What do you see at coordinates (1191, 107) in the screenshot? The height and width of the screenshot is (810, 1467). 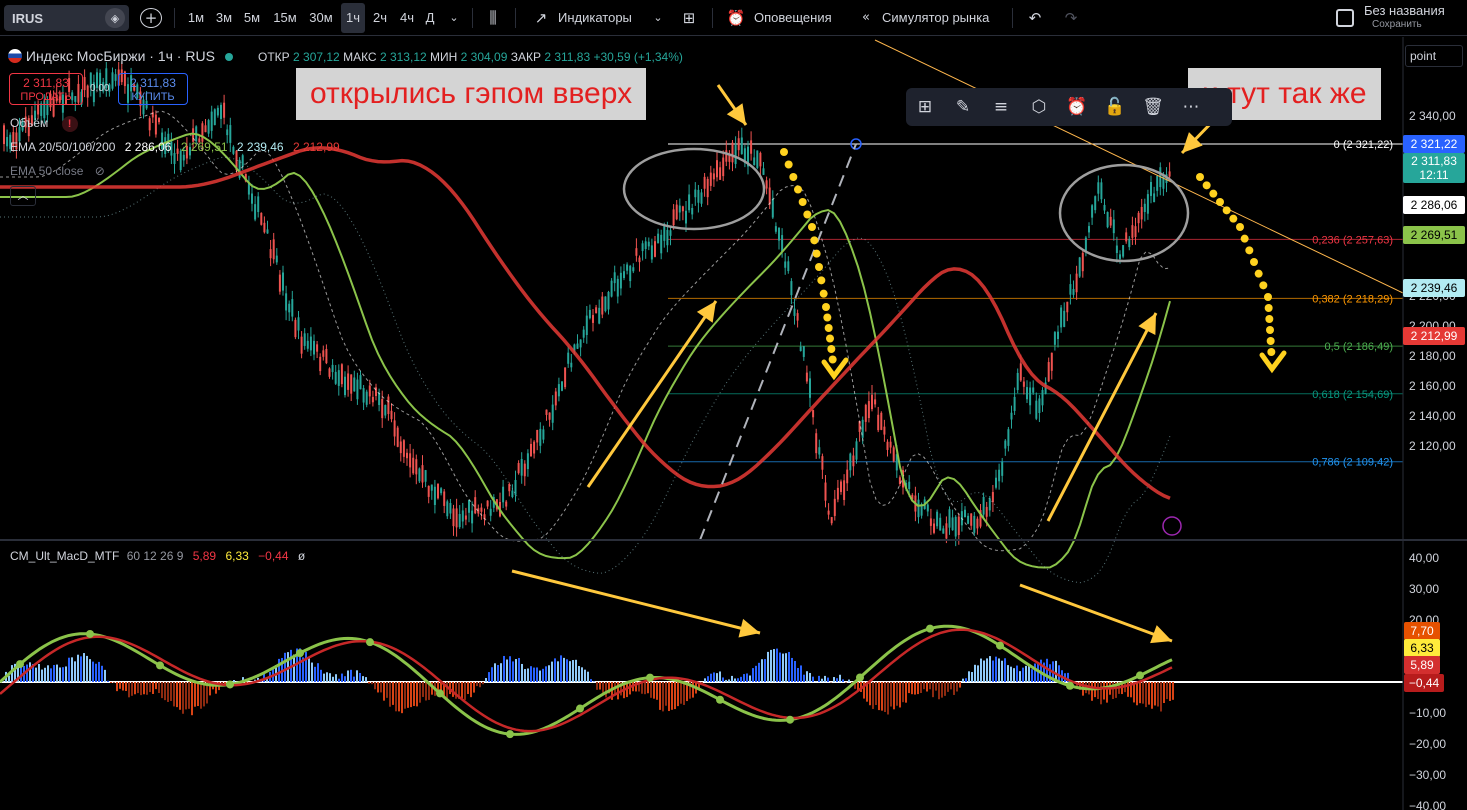 I see `more-options-icon: ⋯` at bounding box center [1191, 107].